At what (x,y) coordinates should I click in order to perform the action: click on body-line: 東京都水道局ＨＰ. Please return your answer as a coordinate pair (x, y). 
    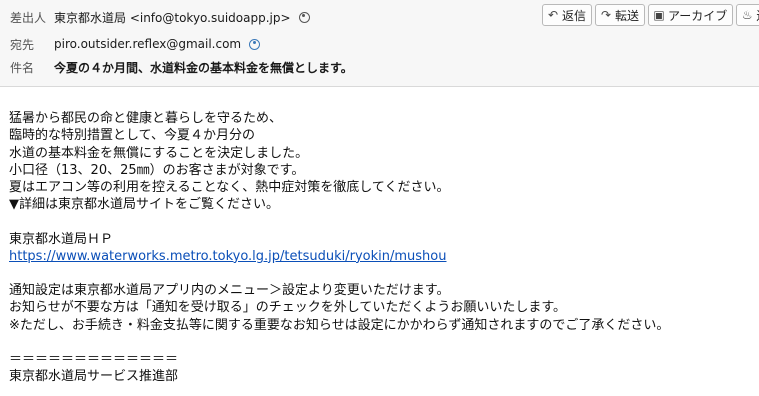
    Looking at the image, I should click on (61, 239).